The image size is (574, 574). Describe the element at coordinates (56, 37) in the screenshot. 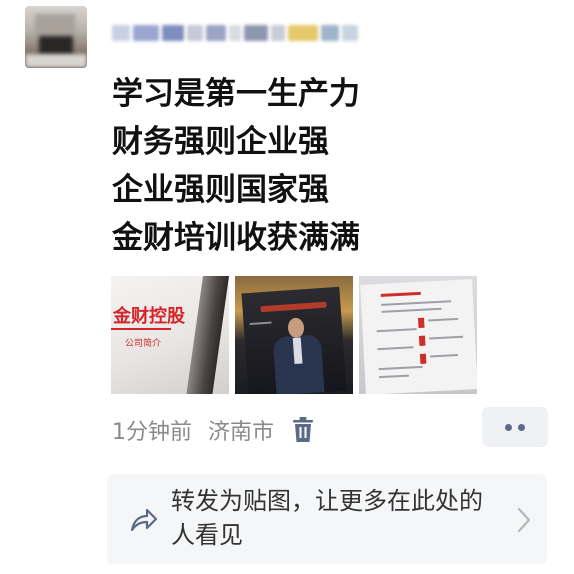

I see `avatar` at that location.